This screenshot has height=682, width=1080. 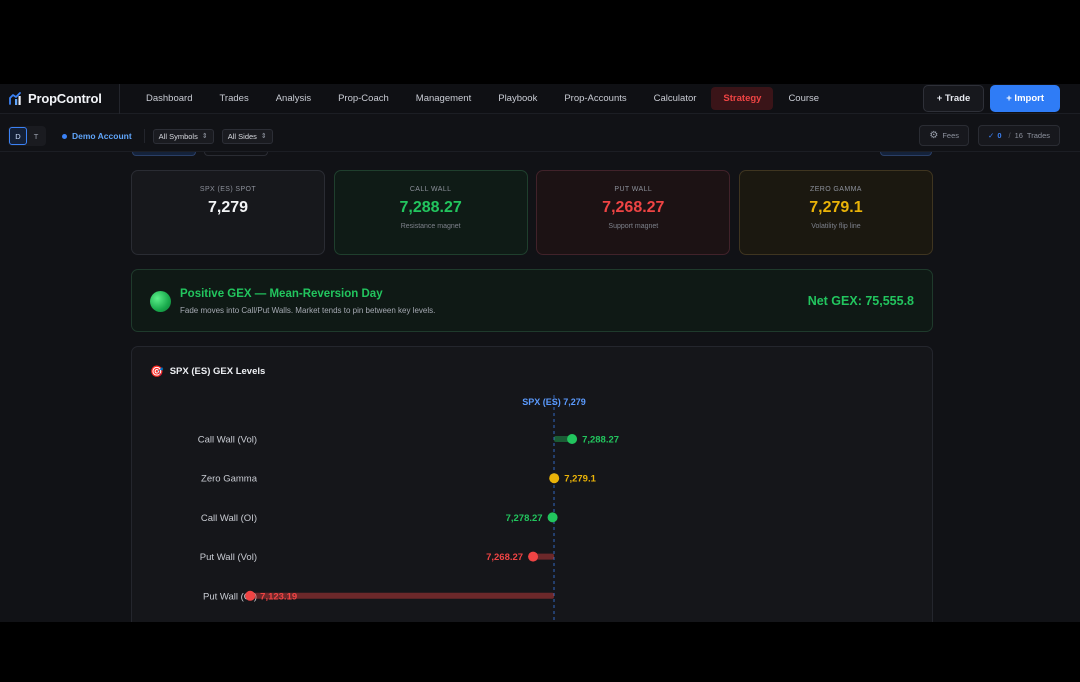 I want to click on trades-counter: ✓ 0 / 16 Trades, so click(x=1019, y=135).